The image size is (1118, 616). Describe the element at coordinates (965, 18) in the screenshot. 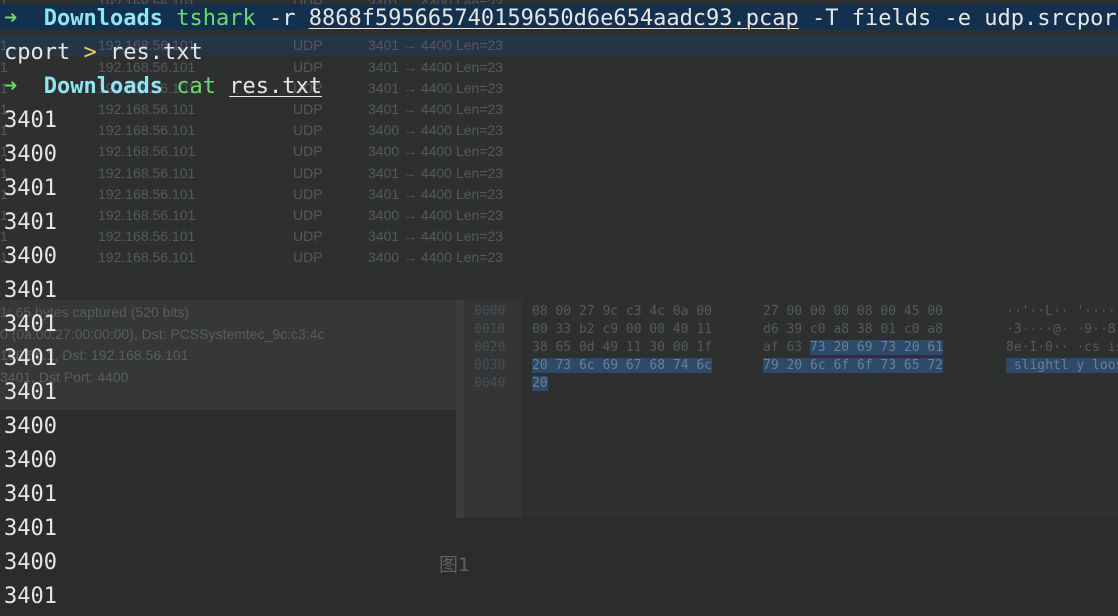

I see `command-options: -T fields -e udp.srcport` at that location.